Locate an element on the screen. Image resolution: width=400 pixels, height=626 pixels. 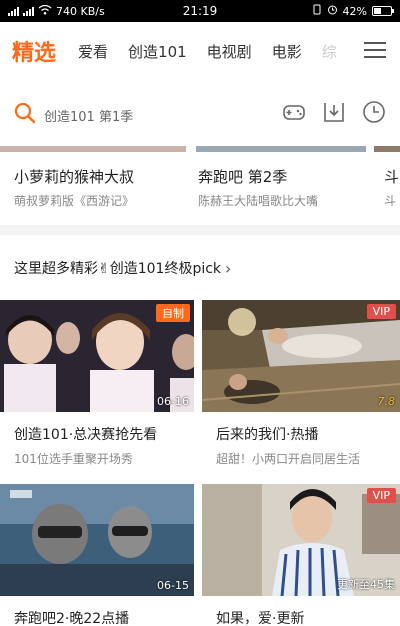
date-label: 06-16 is located at coordinates (173, 401).